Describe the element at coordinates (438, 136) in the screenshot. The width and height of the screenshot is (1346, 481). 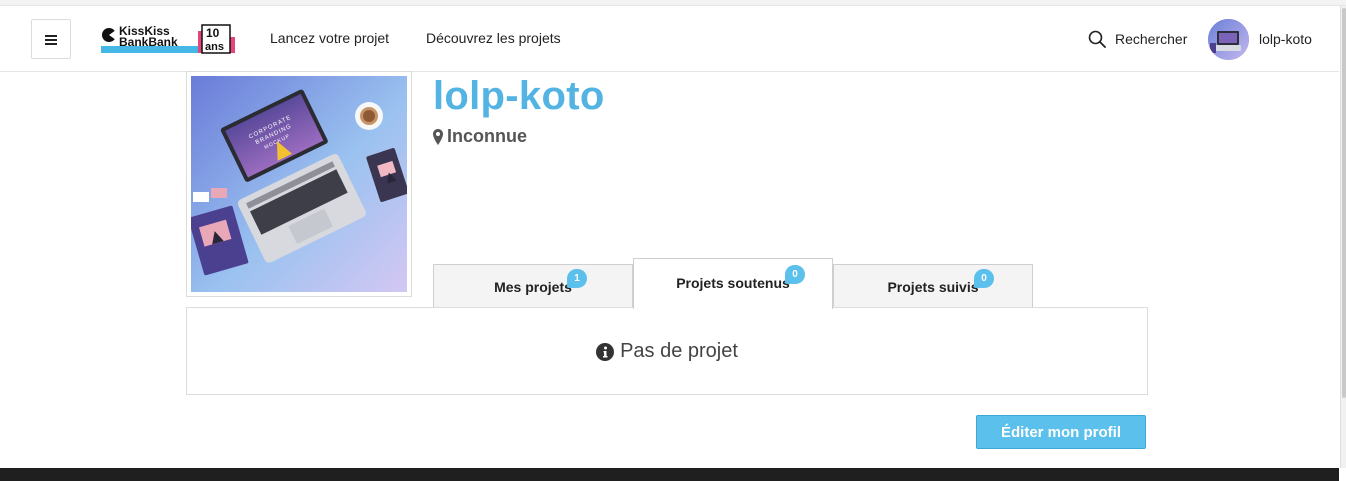
I see `map-pin-icon` at that location.